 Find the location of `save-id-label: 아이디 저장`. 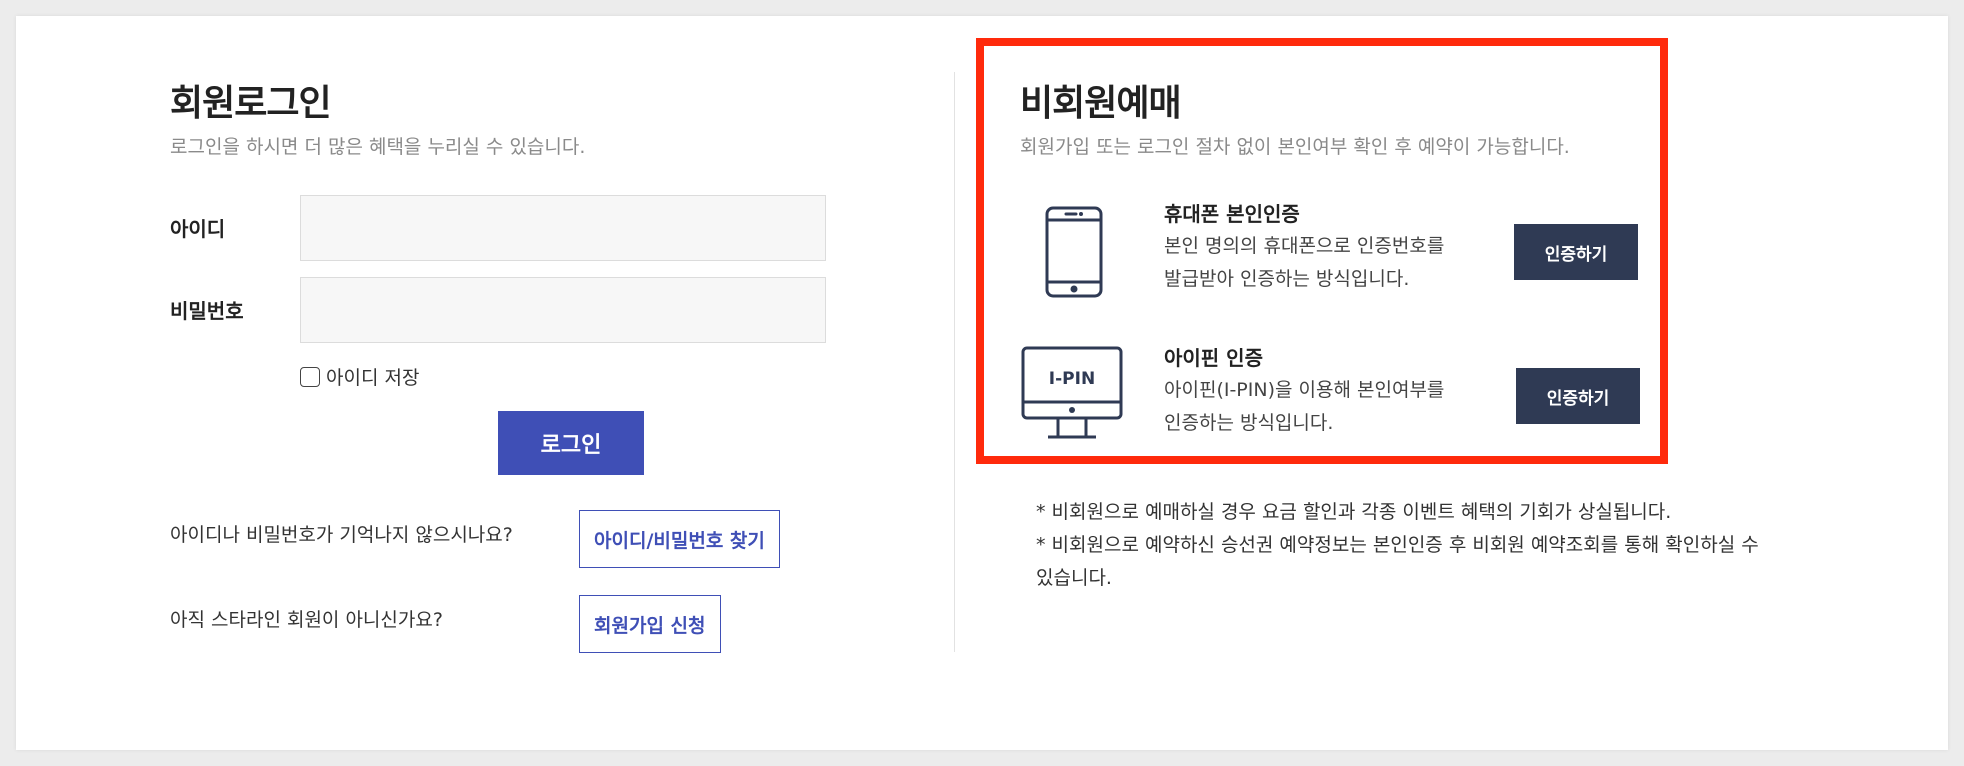

save-id-label: 아이디 저장 is located at coordinates (373, 378).